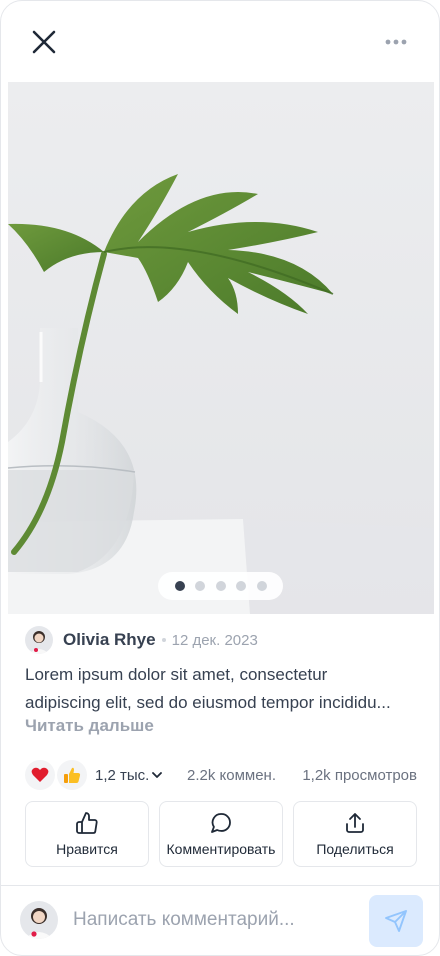  Describe the element at coordinates (220, 41) in the screenshot. I see `top-bar` at that location.